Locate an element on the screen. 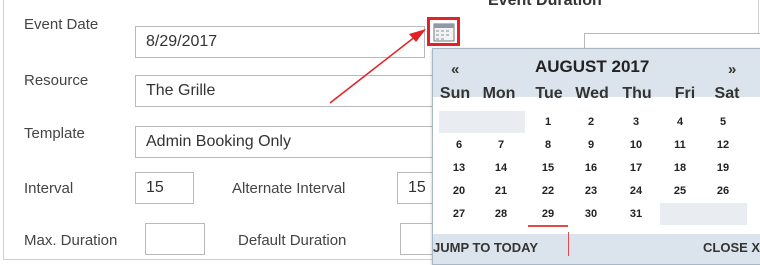 Image resolution: width=760 pixels, height=265 pixels. max-duration-input is located at coordinates (175, 239).